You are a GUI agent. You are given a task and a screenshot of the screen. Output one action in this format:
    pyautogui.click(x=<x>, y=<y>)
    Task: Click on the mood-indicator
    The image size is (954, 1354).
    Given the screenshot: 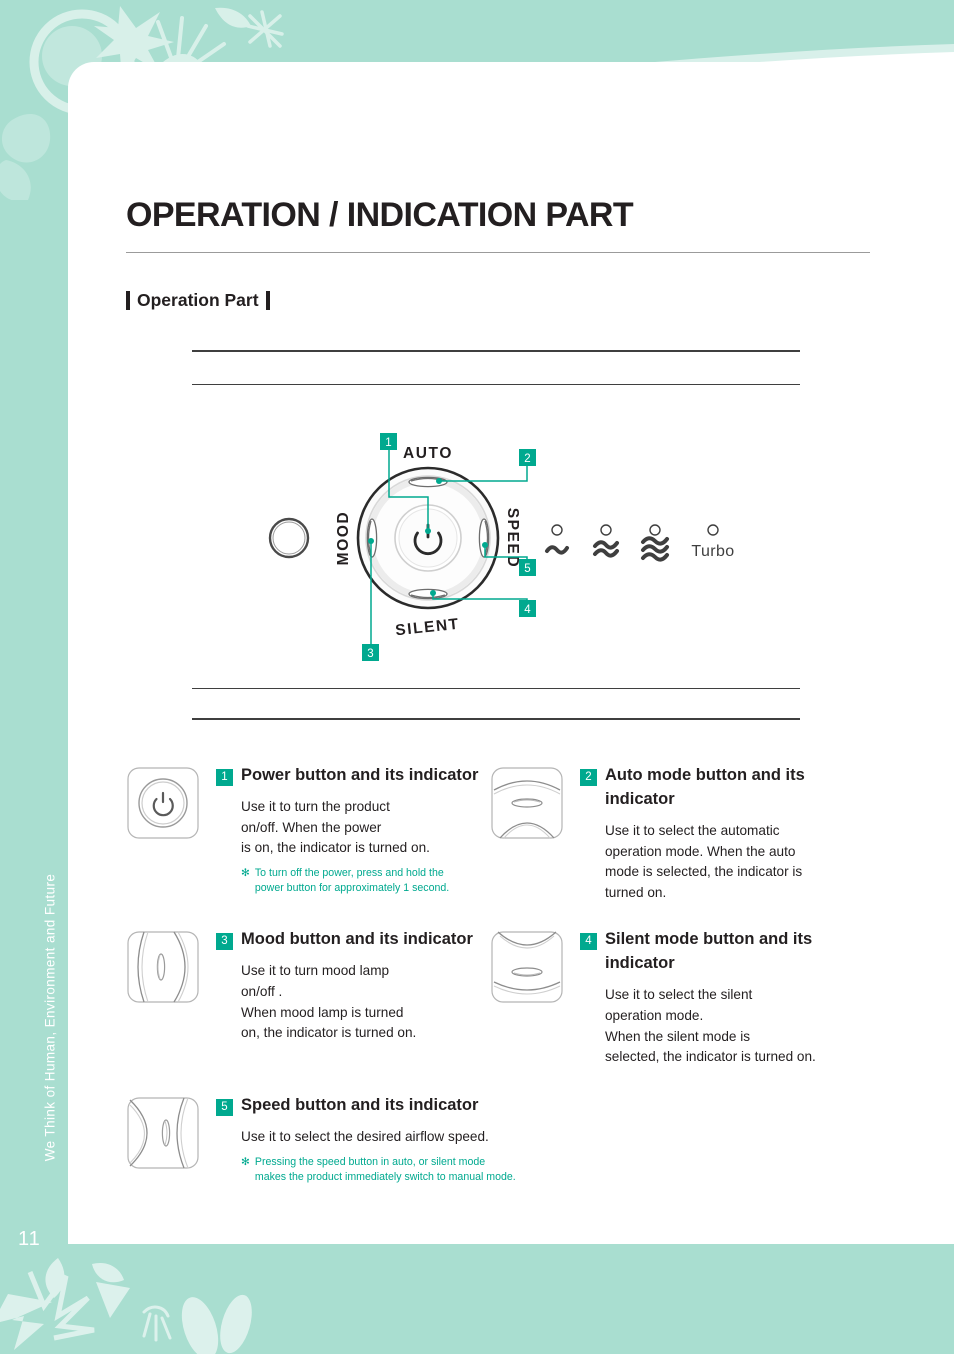 What is the action you would take?
    pyautogui.click(x=372, y=538)
    